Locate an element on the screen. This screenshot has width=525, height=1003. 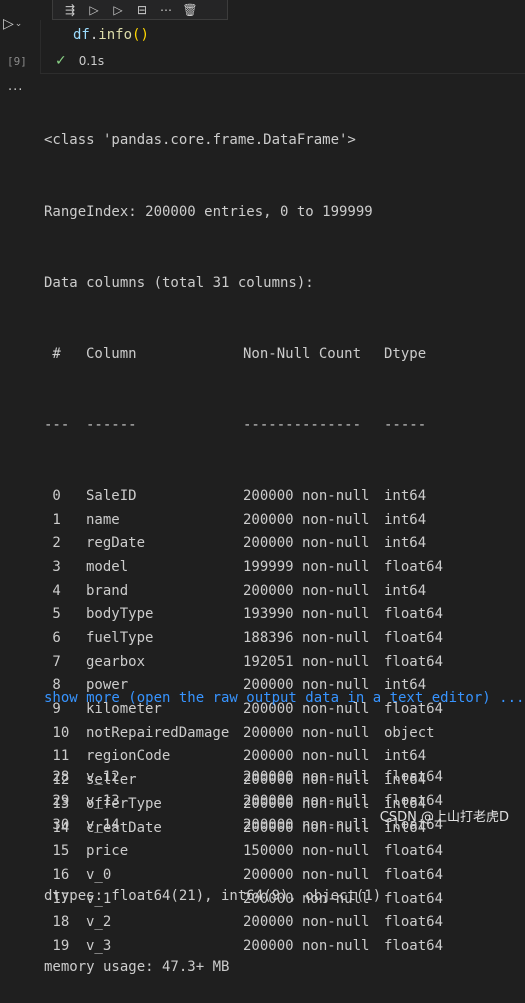
table-row: 28 v_12 200000 non-null float64 is located at coordinates (254, 778).